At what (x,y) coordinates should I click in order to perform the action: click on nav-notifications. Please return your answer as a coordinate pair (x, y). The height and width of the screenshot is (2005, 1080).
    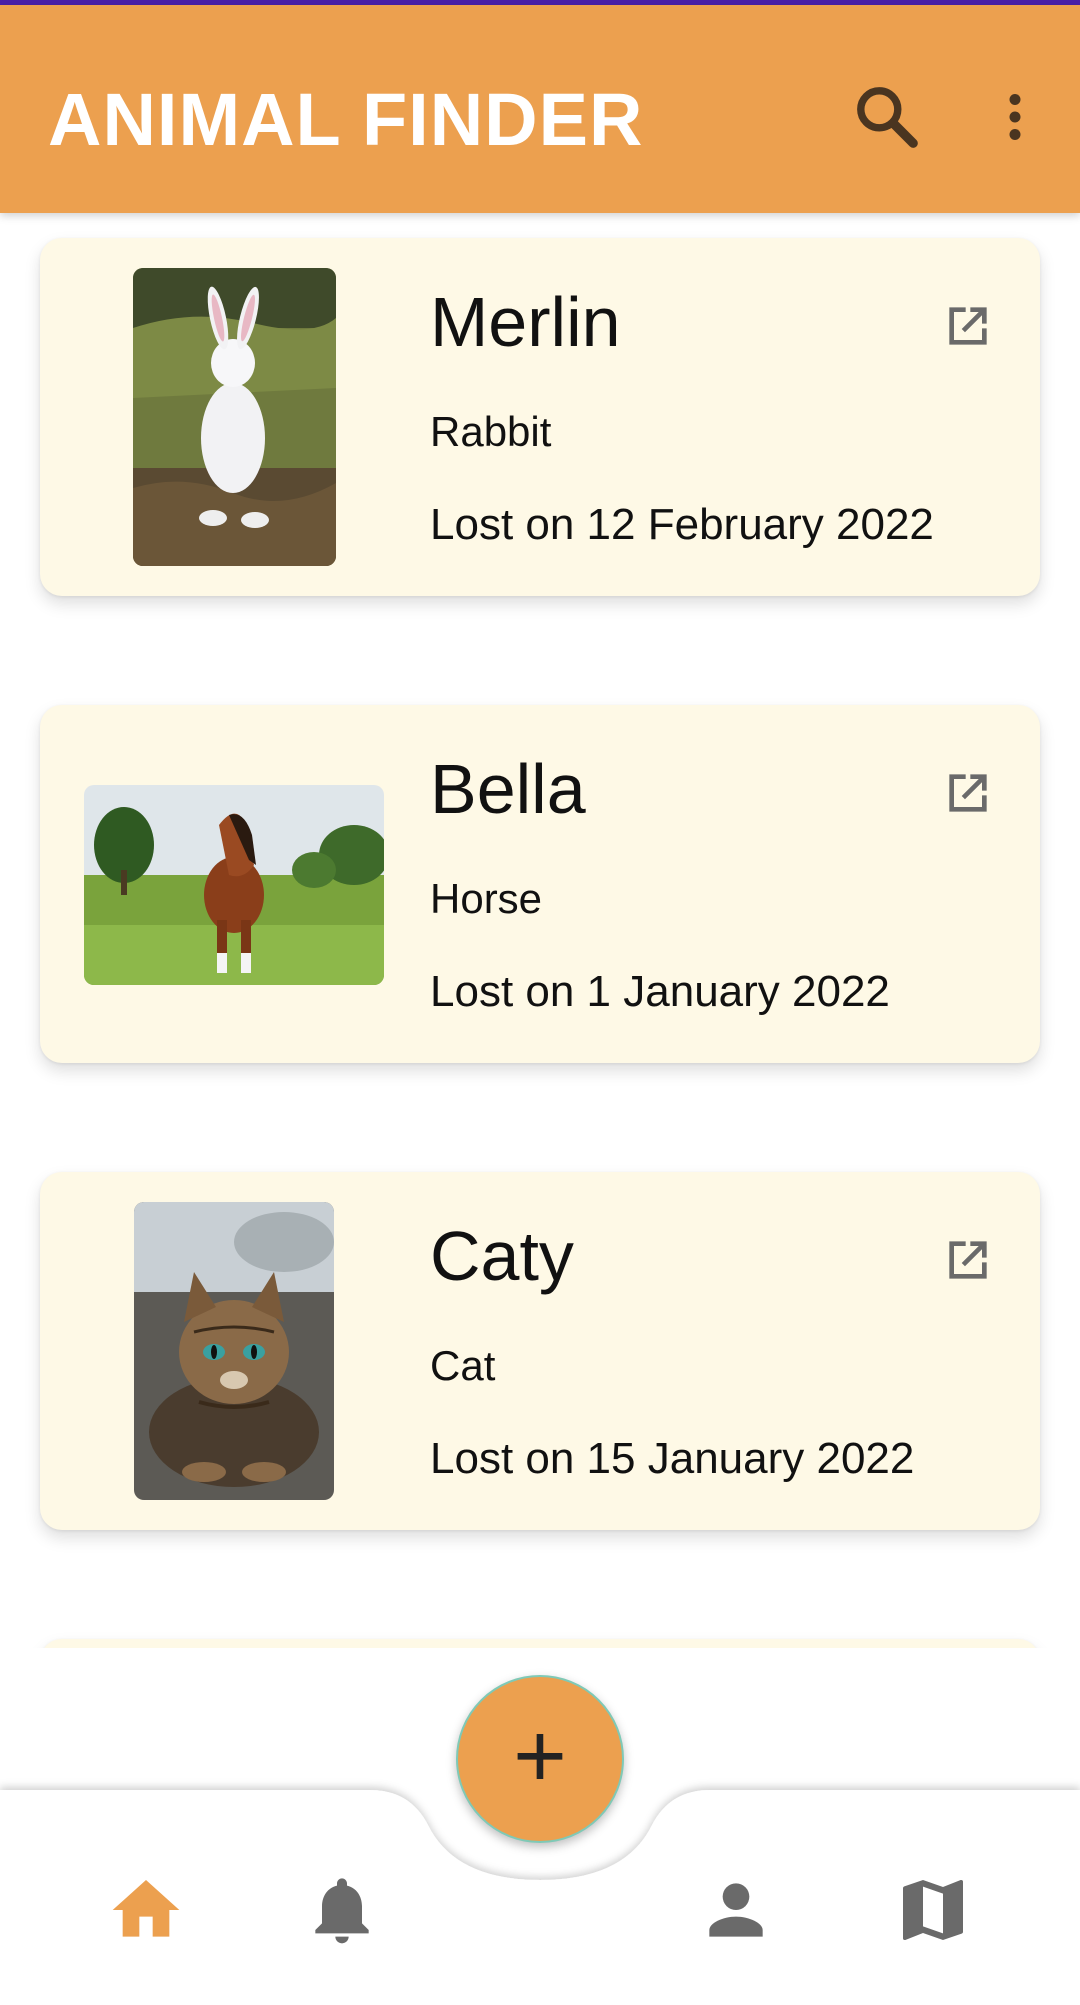
    Looking at the image, I should click on (342, 1910).